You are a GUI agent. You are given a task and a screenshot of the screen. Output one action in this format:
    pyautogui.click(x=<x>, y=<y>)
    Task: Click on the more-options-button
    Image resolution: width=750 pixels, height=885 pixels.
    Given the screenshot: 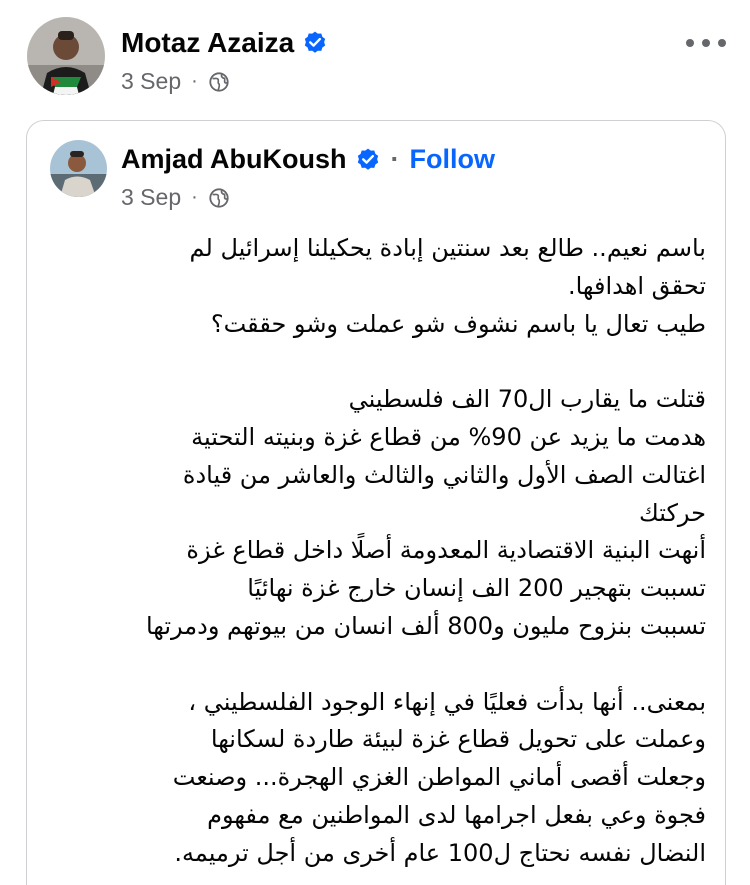 What is the action you would take?
    pyautogui.click(x=706, y=43)
    